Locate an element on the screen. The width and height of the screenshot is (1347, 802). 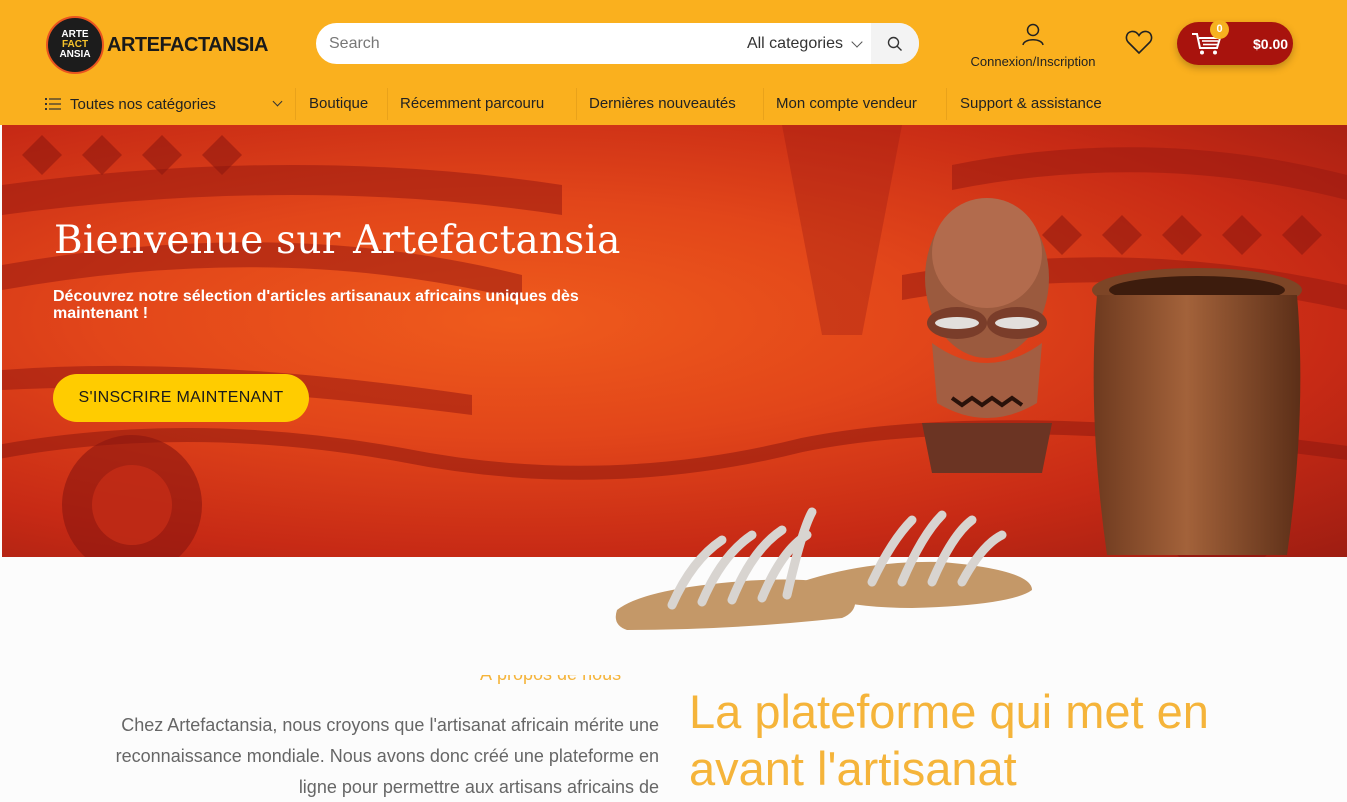
cart-count-badge: 0 is located at coordinates (1219, 29).